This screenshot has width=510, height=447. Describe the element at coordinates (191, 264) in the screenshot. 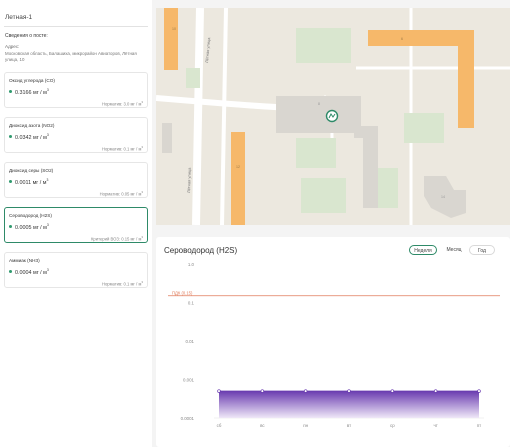

I see `y-tick-label: 1.0` at that location.